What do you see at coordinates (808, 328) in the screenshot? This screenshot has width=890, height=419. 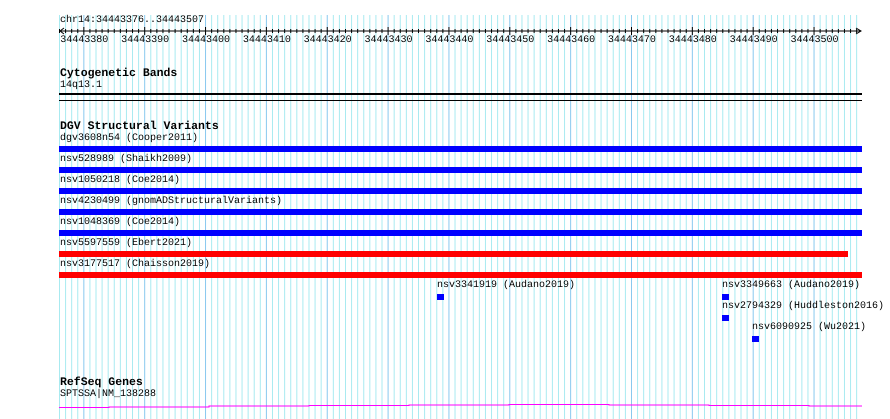 I see `variant-label: nsv6090925 (Wu2021)` at bounding box center [808, 328].